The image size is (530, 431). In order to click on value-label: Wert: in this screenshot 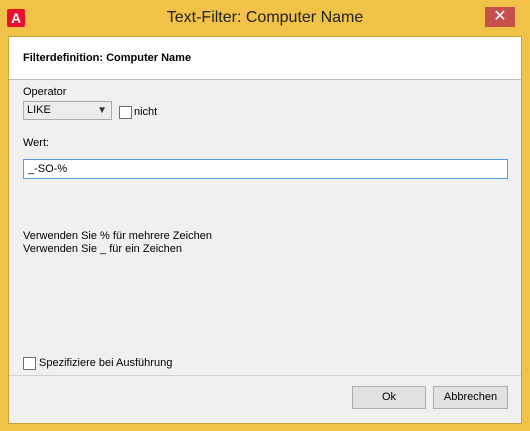, I will do `click(36, 143)`.